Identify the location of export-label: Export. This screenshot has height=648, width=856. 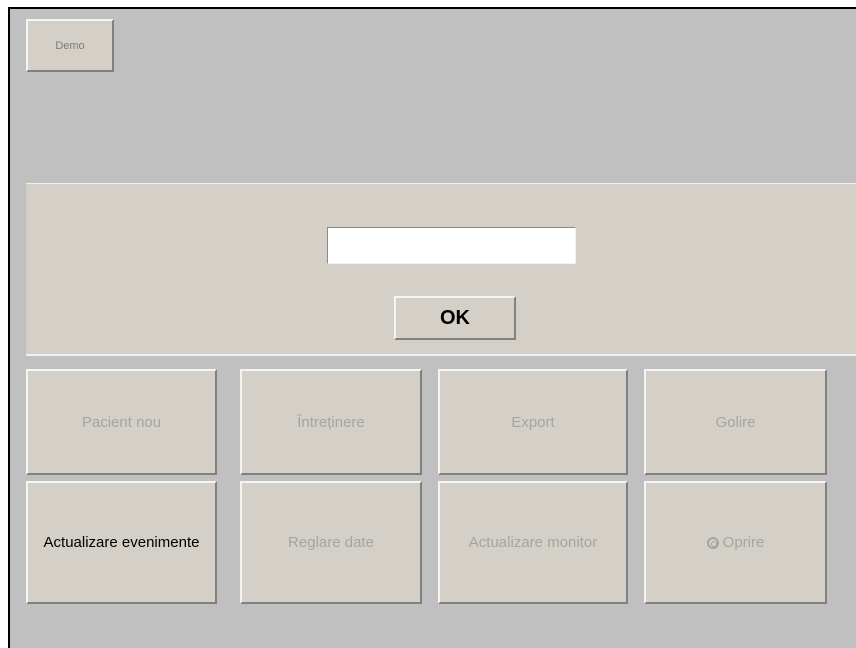
(533, 422).